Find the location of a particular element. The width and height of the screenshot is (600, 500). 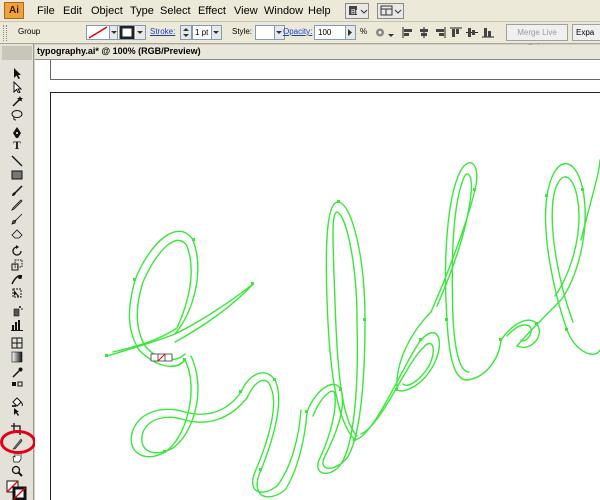

column-graph-tool-icon is located at coordinates (17, 324).